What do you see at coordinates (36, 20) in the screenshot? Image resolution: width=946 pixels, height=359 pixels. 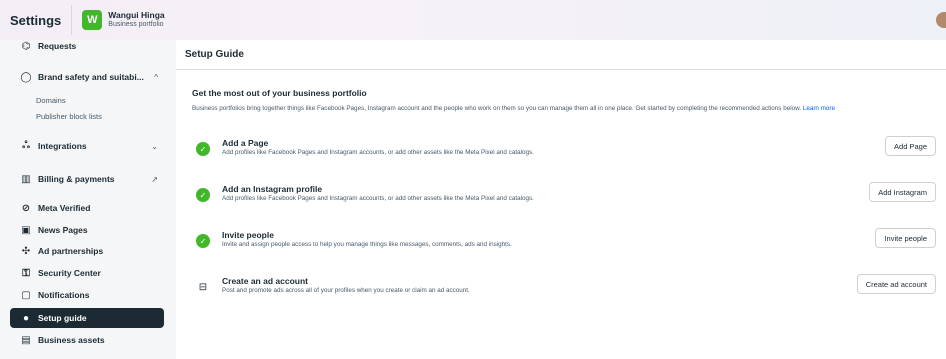 I see `app-title: Settings` at bounding box center [36, 20].